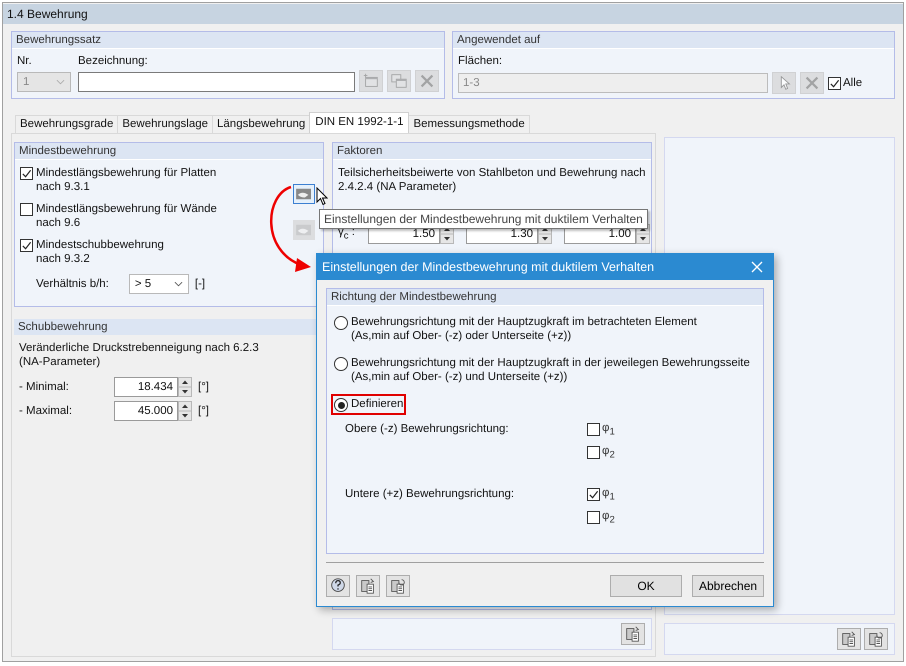 The width and height of the screenshot is (906, 666). I want to click on dialog-title: Einstellungen der Mindestbewehrung mit duktilem Verhalten, so click(488, 267).